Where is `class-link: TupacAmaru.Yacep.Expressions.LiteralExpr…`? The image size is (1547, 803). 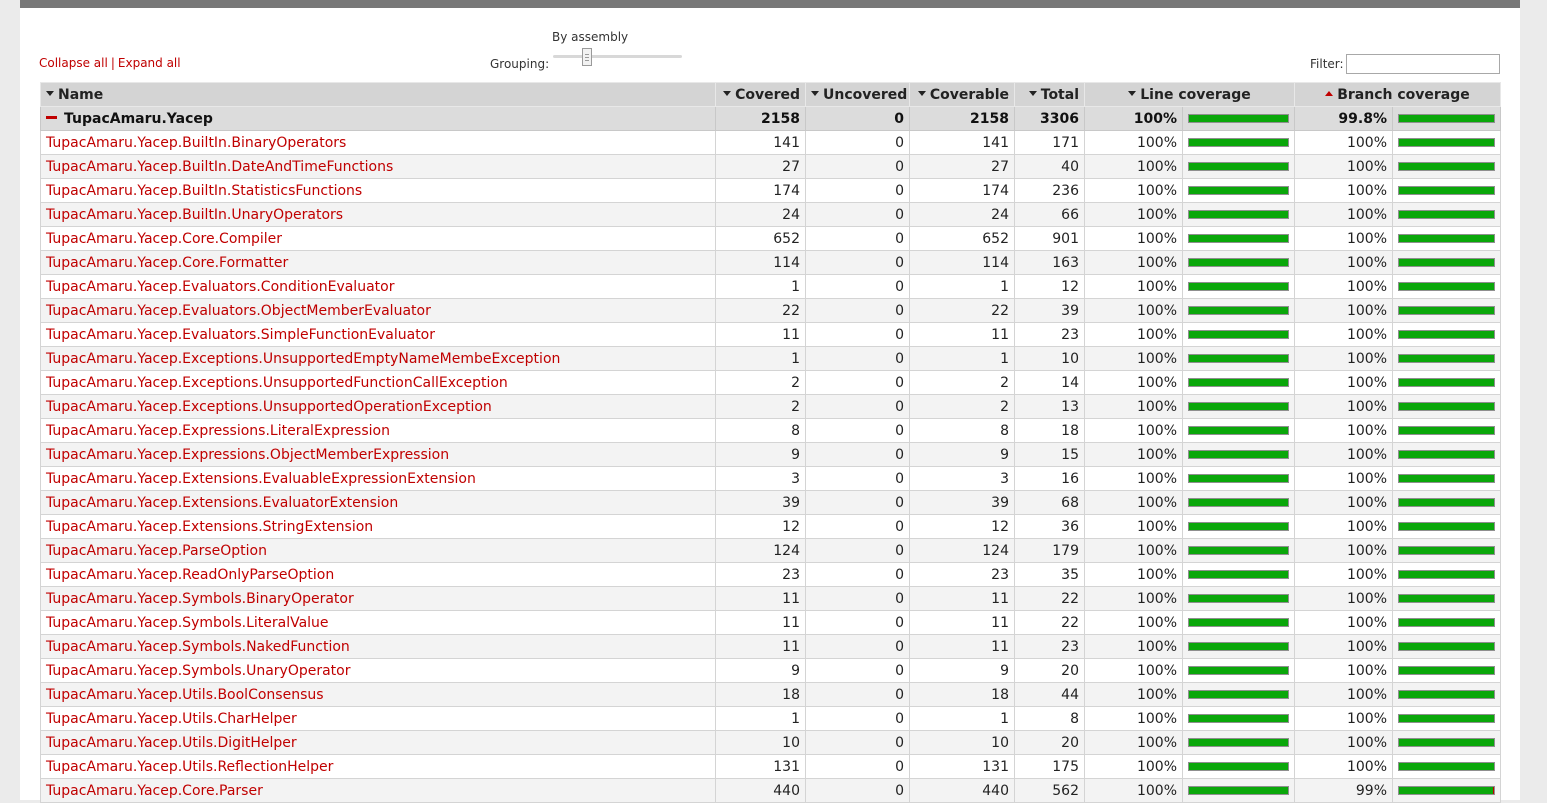
class-link: TupacAmaru.Yacep.Expressions.LiteralExpr… is located at coordinates (218, 431).